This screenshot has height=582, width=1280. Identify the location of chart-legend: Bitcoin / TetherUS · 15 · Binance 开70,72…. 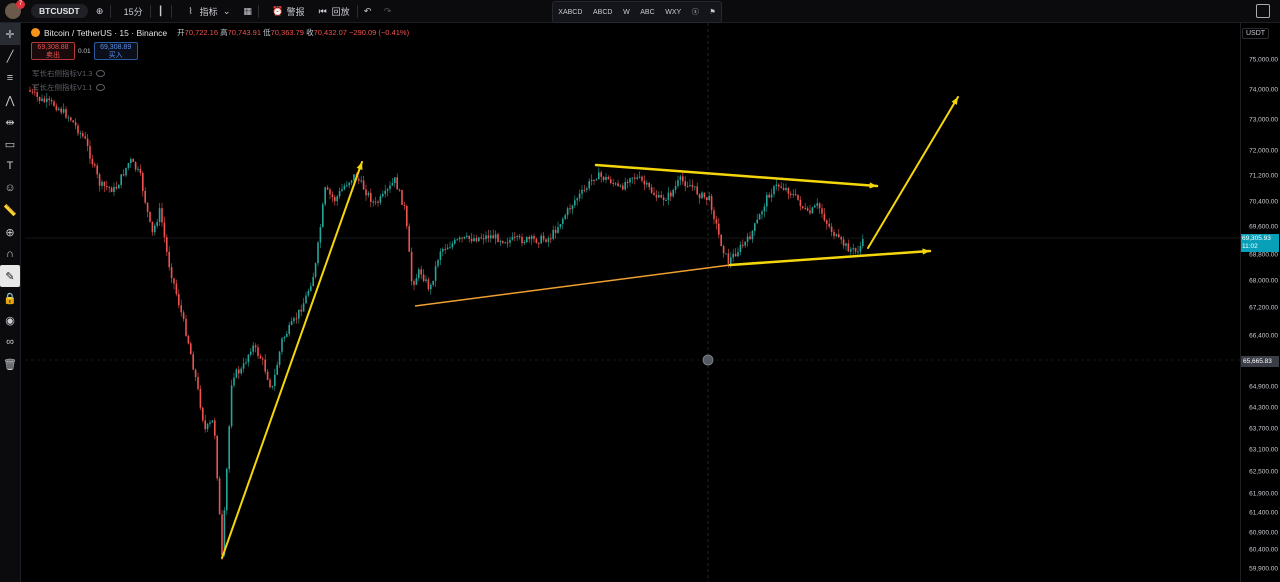
(220, 32).